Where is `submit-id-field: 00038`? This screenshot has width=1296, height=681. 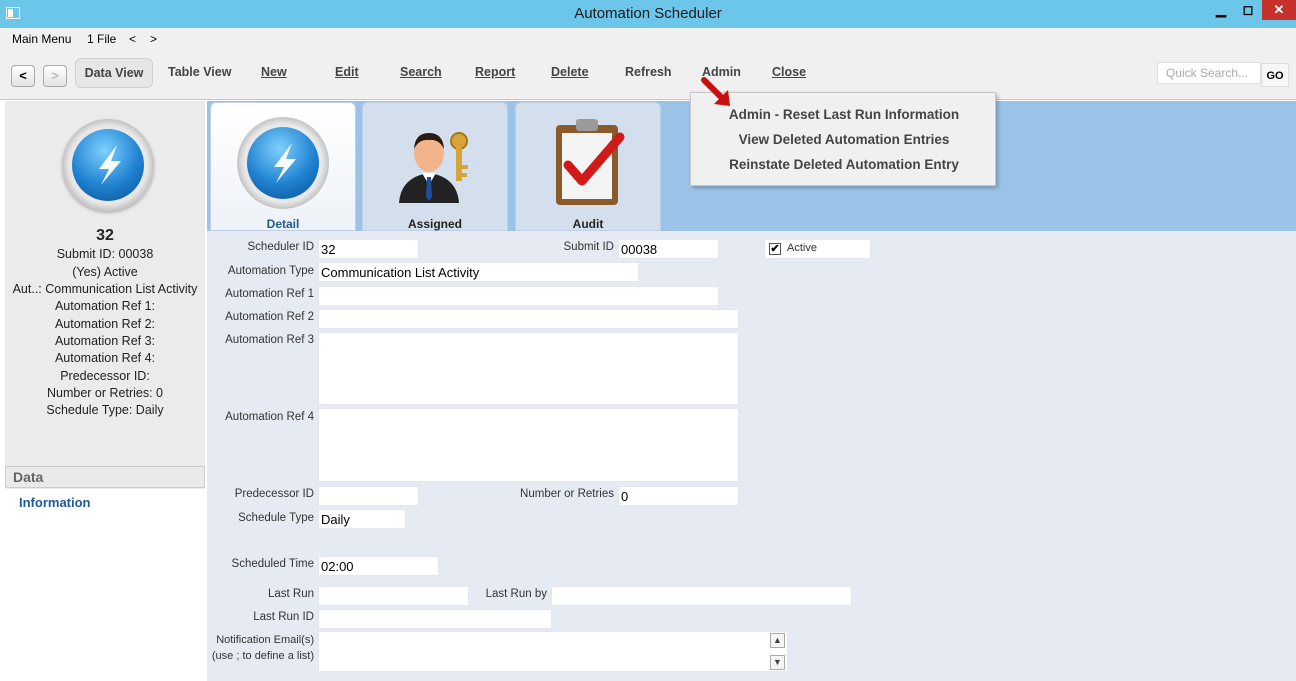 submit-id-field: 00038 is located at coordinates (668, 249).